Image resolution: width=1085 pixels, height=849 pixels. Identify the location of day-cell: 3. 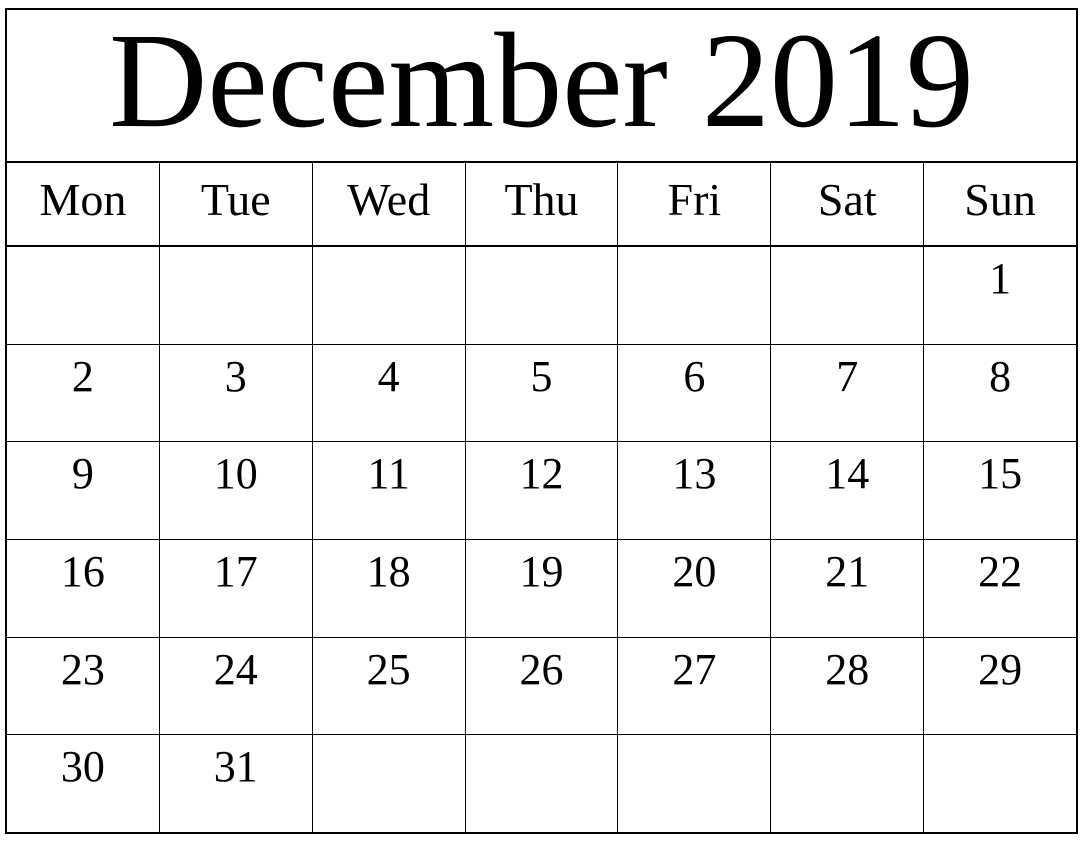
(236, 393).